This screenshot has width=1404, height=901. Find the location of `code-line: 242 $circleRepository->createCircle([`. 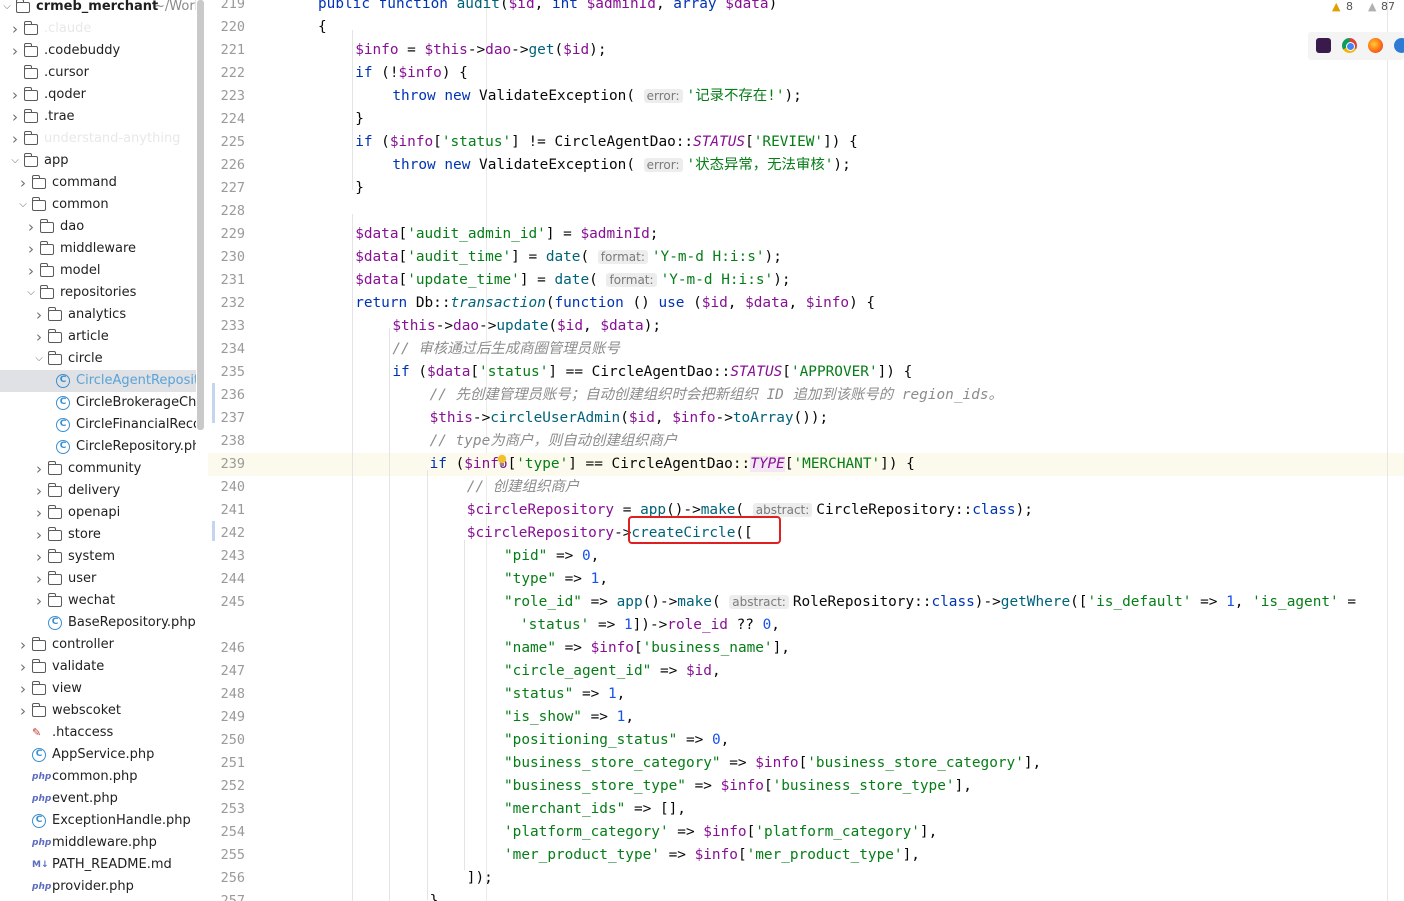

code-line: 242 $circleRepository->createCircle([ is located at coordinates (806, 533).